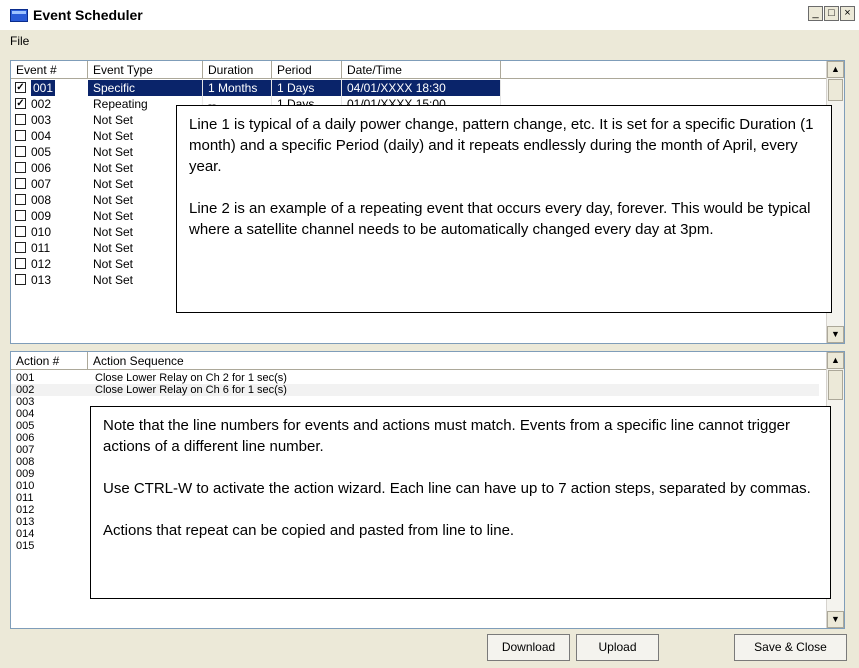 The height and width of the screenshot is (668, 859). Describe the element at coordinates (25, 474) in the screenshot. I see `action-number: 009` at that location.